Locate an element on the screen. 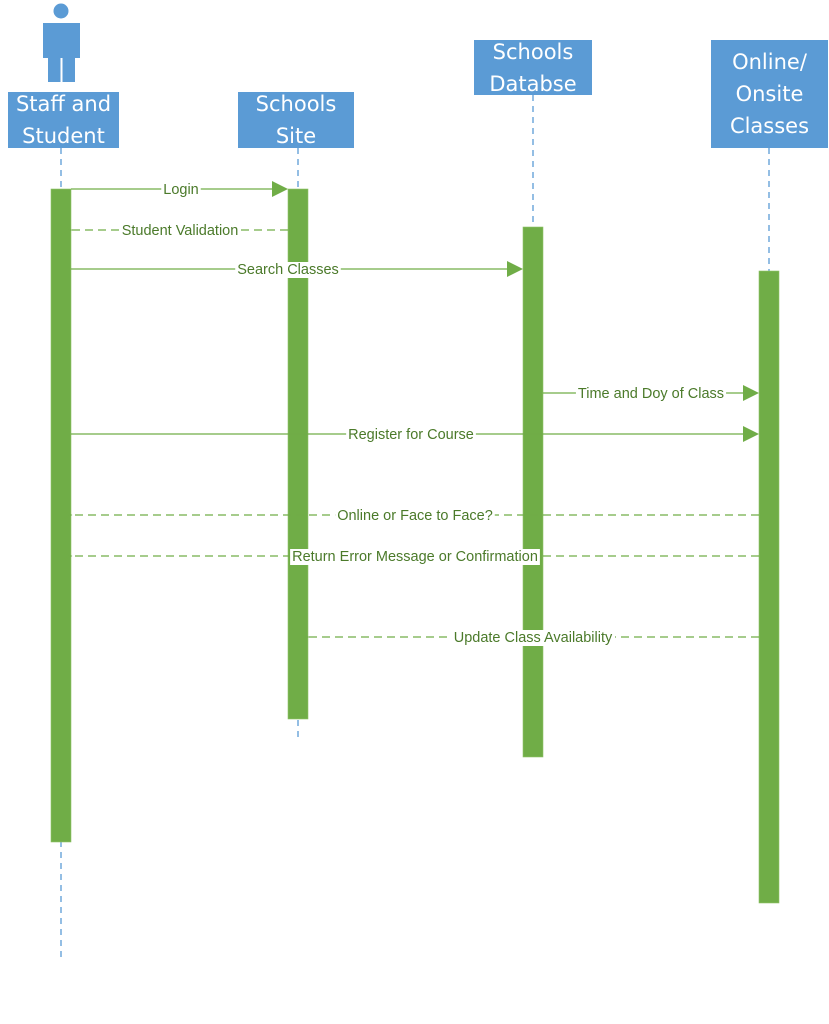 This screenshot has width=829, height=1024. message-2: Student Validation is located at coordinates (171, 230).